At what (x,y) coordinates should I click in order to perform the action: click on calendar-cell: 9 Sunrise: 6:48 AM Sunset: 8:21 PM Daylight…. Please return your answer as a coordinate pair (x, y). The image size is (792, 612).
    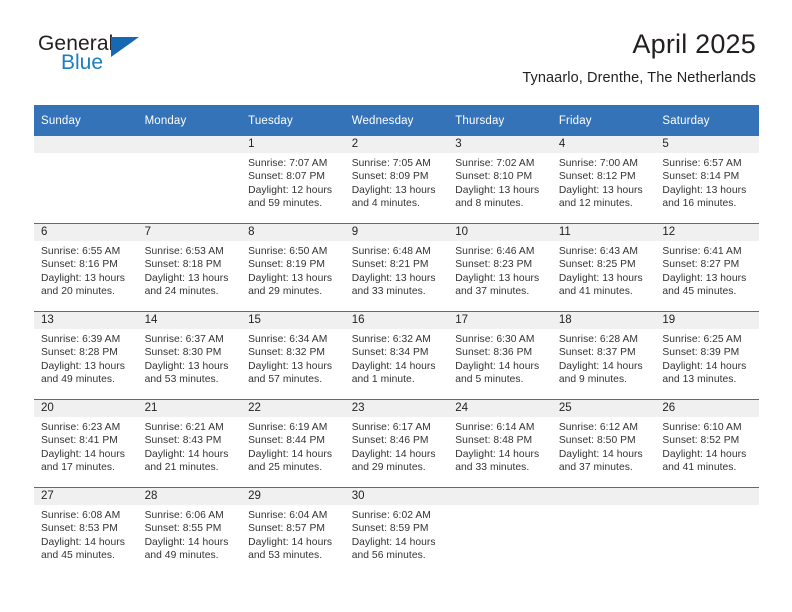
    Looking at the image, I should click on (396, 267).